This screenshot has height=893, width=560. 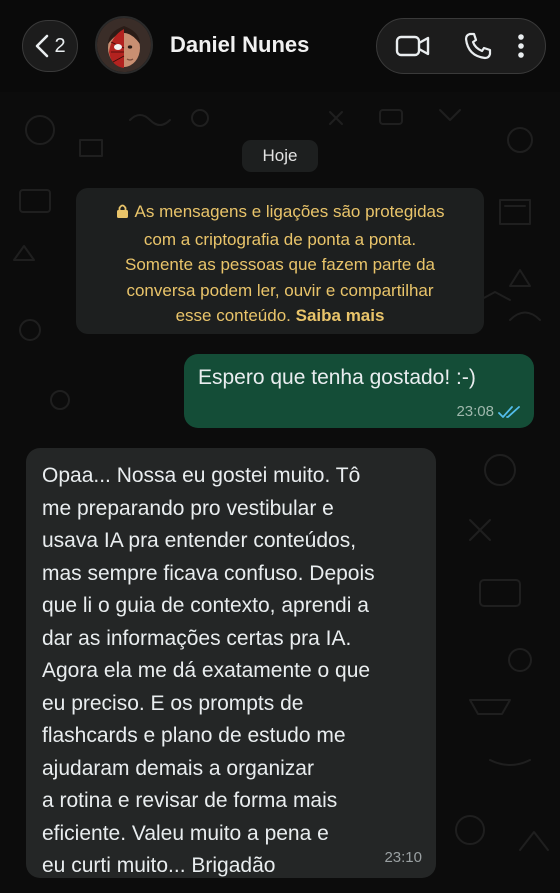 I want to click on voice-call-button, so click(x=478, y=46).